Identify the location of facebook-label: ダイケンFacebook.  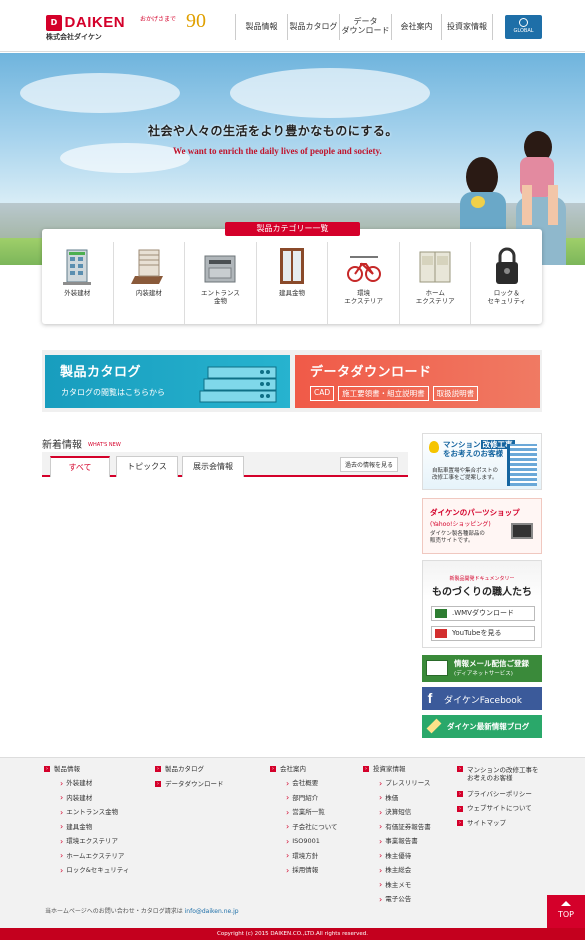
(483, 701).